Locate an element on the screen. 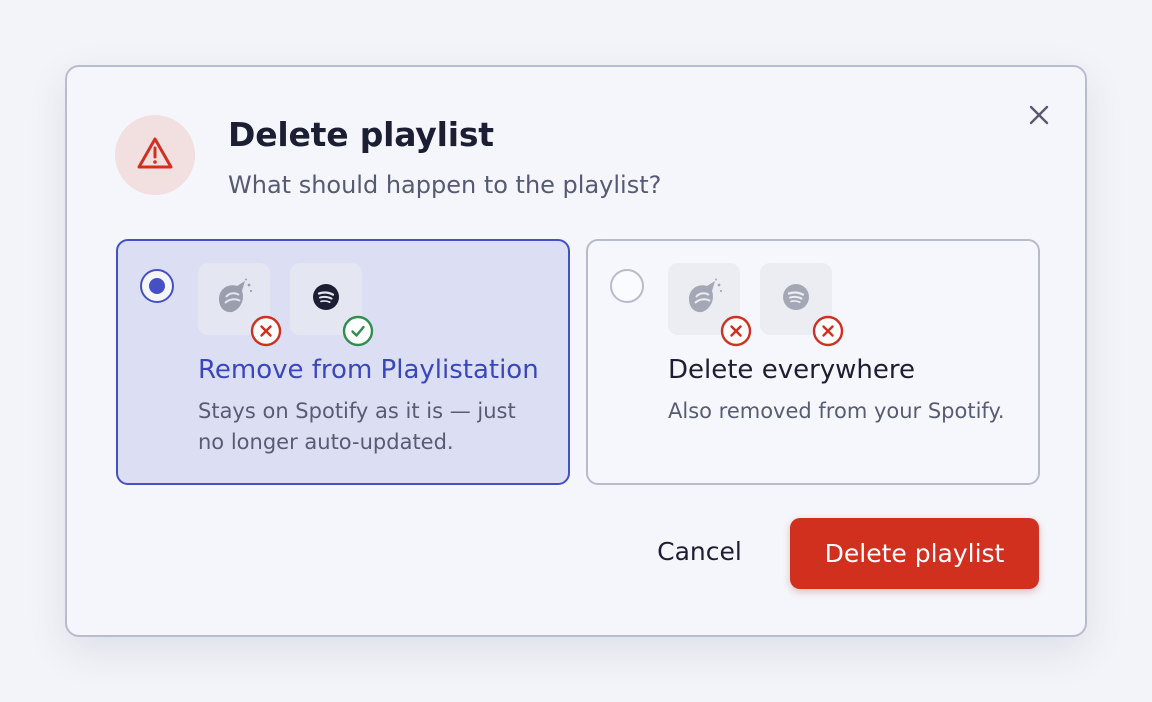 This screenshot has height=702, width=1152. delete-playlist-button: Delete playlist is located at coordinates (914, 553).